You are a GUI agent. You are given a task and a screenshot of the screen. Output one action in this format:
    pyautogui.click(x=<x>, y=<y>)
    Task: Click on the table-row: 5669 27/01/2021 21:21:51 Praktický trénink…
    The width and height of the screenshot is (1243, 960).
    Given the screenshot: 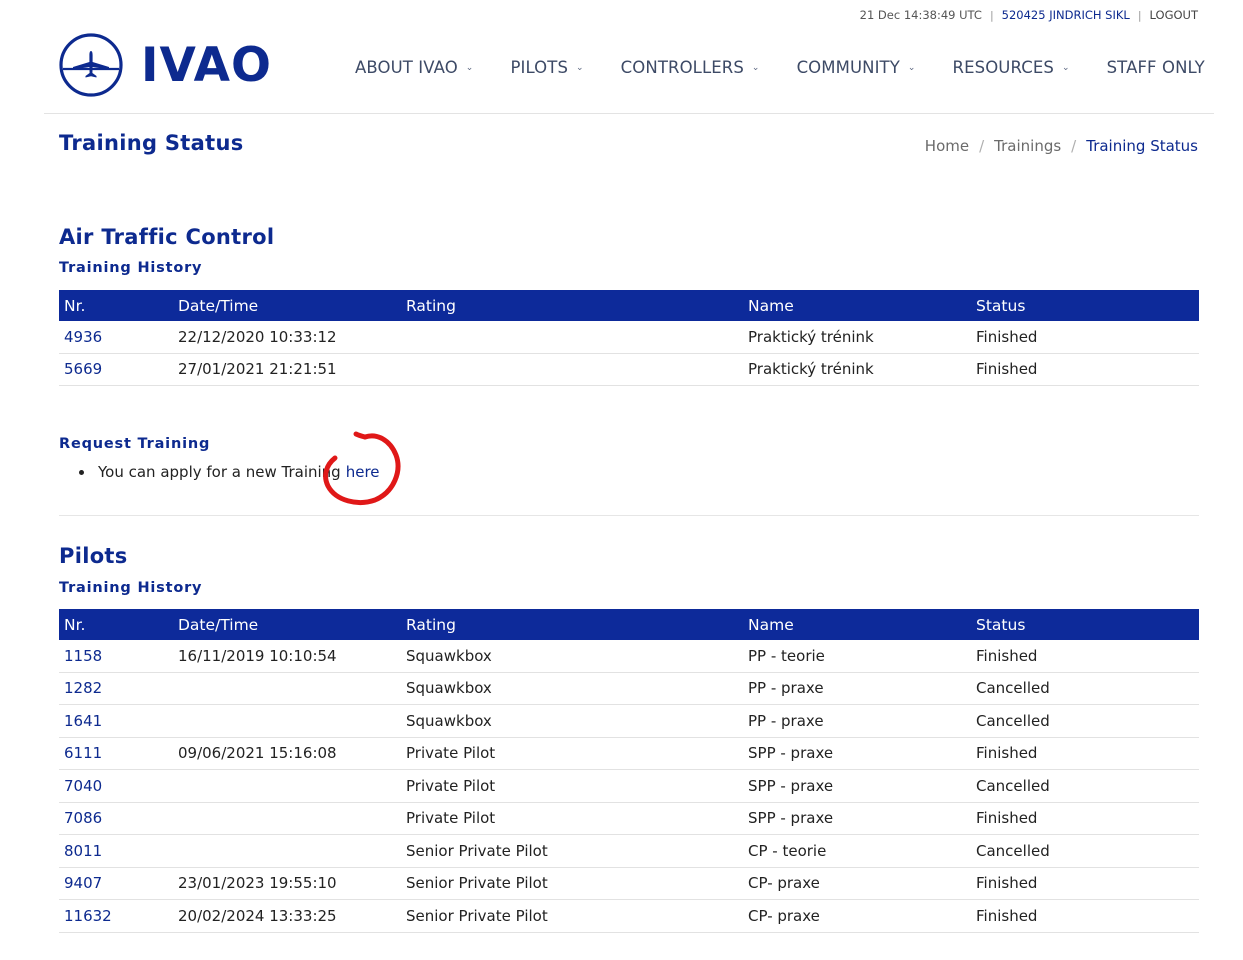 What is the action you would take?
    pyautogui.click(x=629, y=369)
    